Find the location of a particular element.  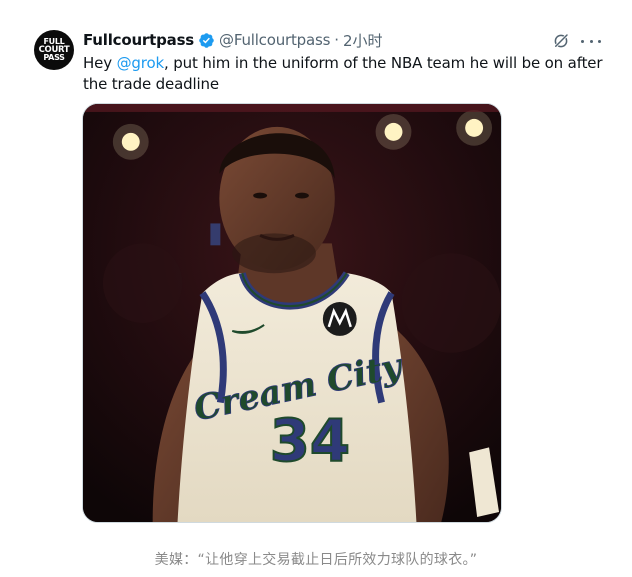

grok-mention-link: @grok is located at coordinates (141, 63).